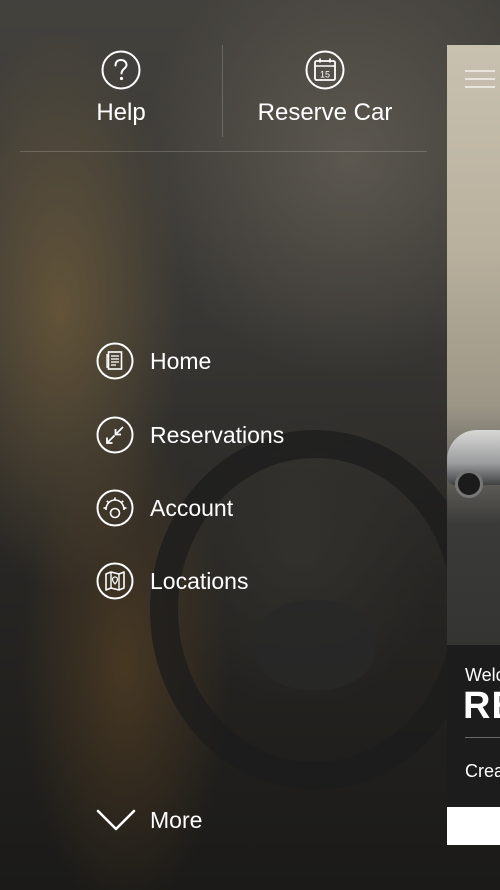  What do you see at coordinates (192, 507) in the screenshot?
I see `nav-label-account: Account` at bounding box center [192, 507].